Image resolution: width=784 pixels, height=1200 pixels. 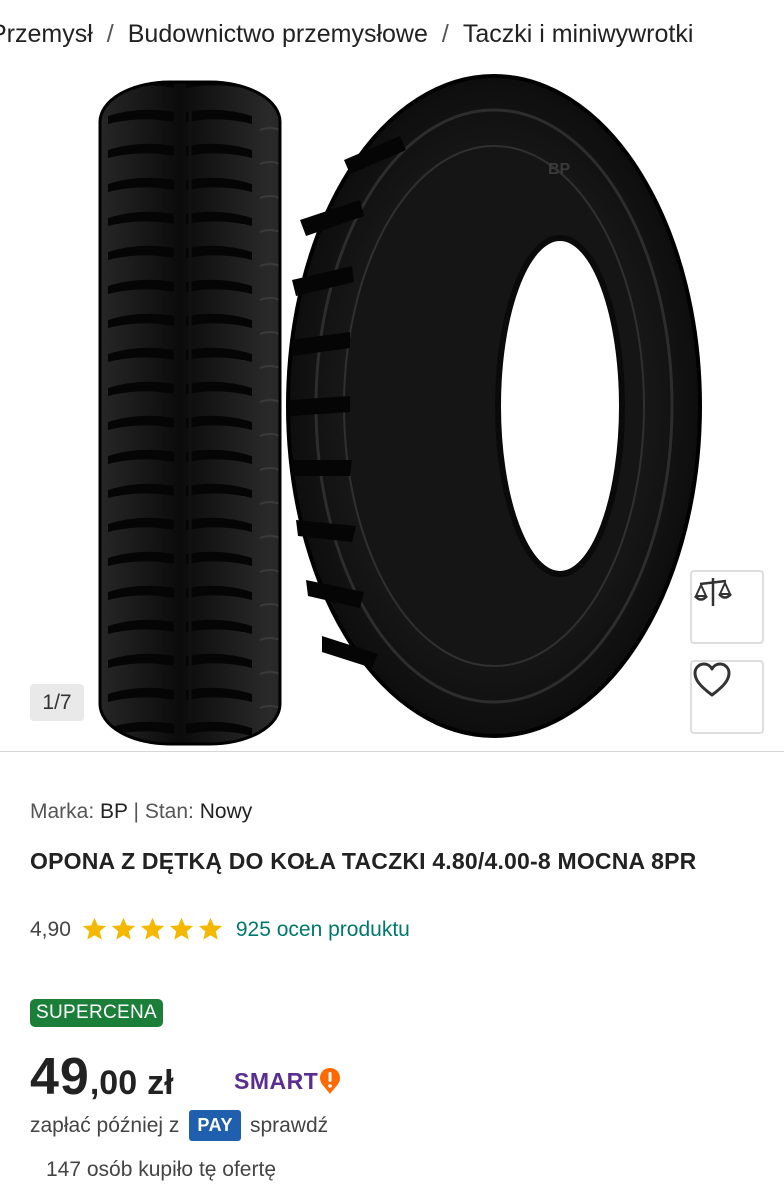 What do you see at coordinates (169, 811) in the screenshot?
I see `condition-label: Stan:` at bounding box center [169, 811].